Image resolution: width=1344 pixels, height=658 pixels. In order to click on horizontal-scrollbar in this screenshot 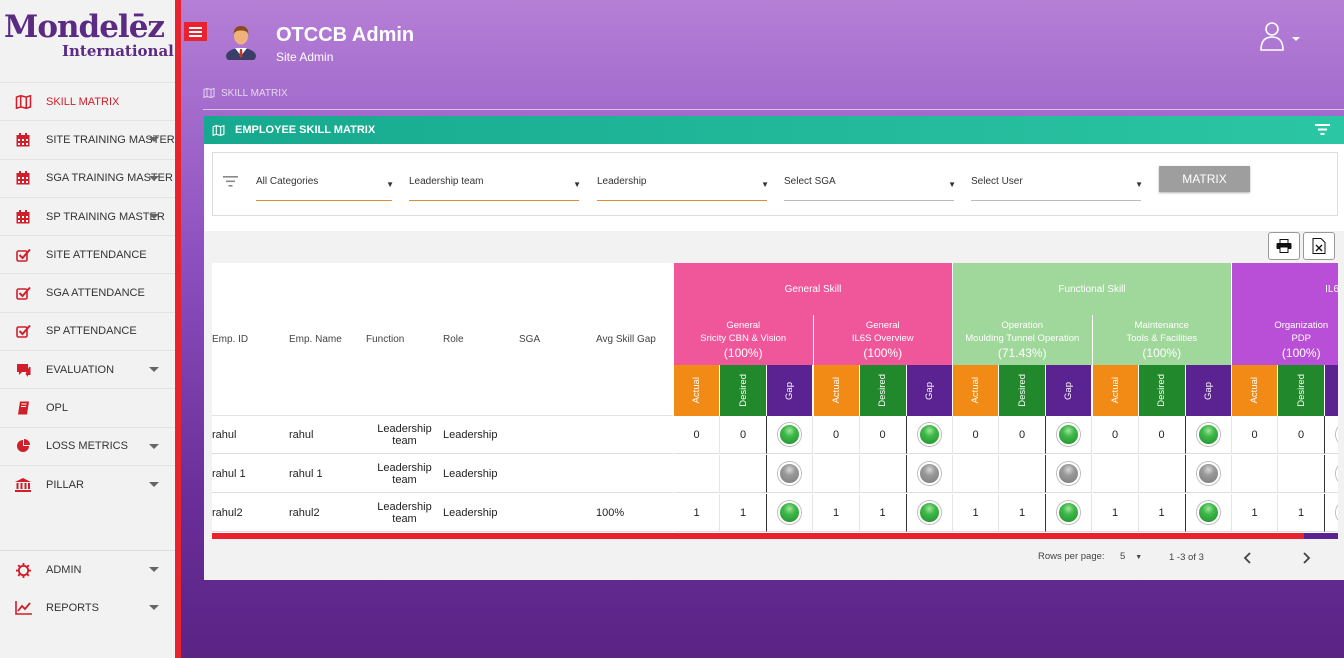, I will do `click(775, 536)`.